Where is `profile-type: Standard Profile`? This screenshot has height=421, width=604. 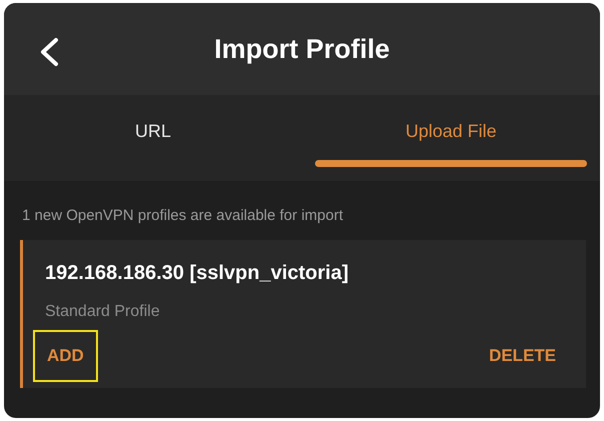 profile-type: Standard Profile is located at coordinates (103, 312).